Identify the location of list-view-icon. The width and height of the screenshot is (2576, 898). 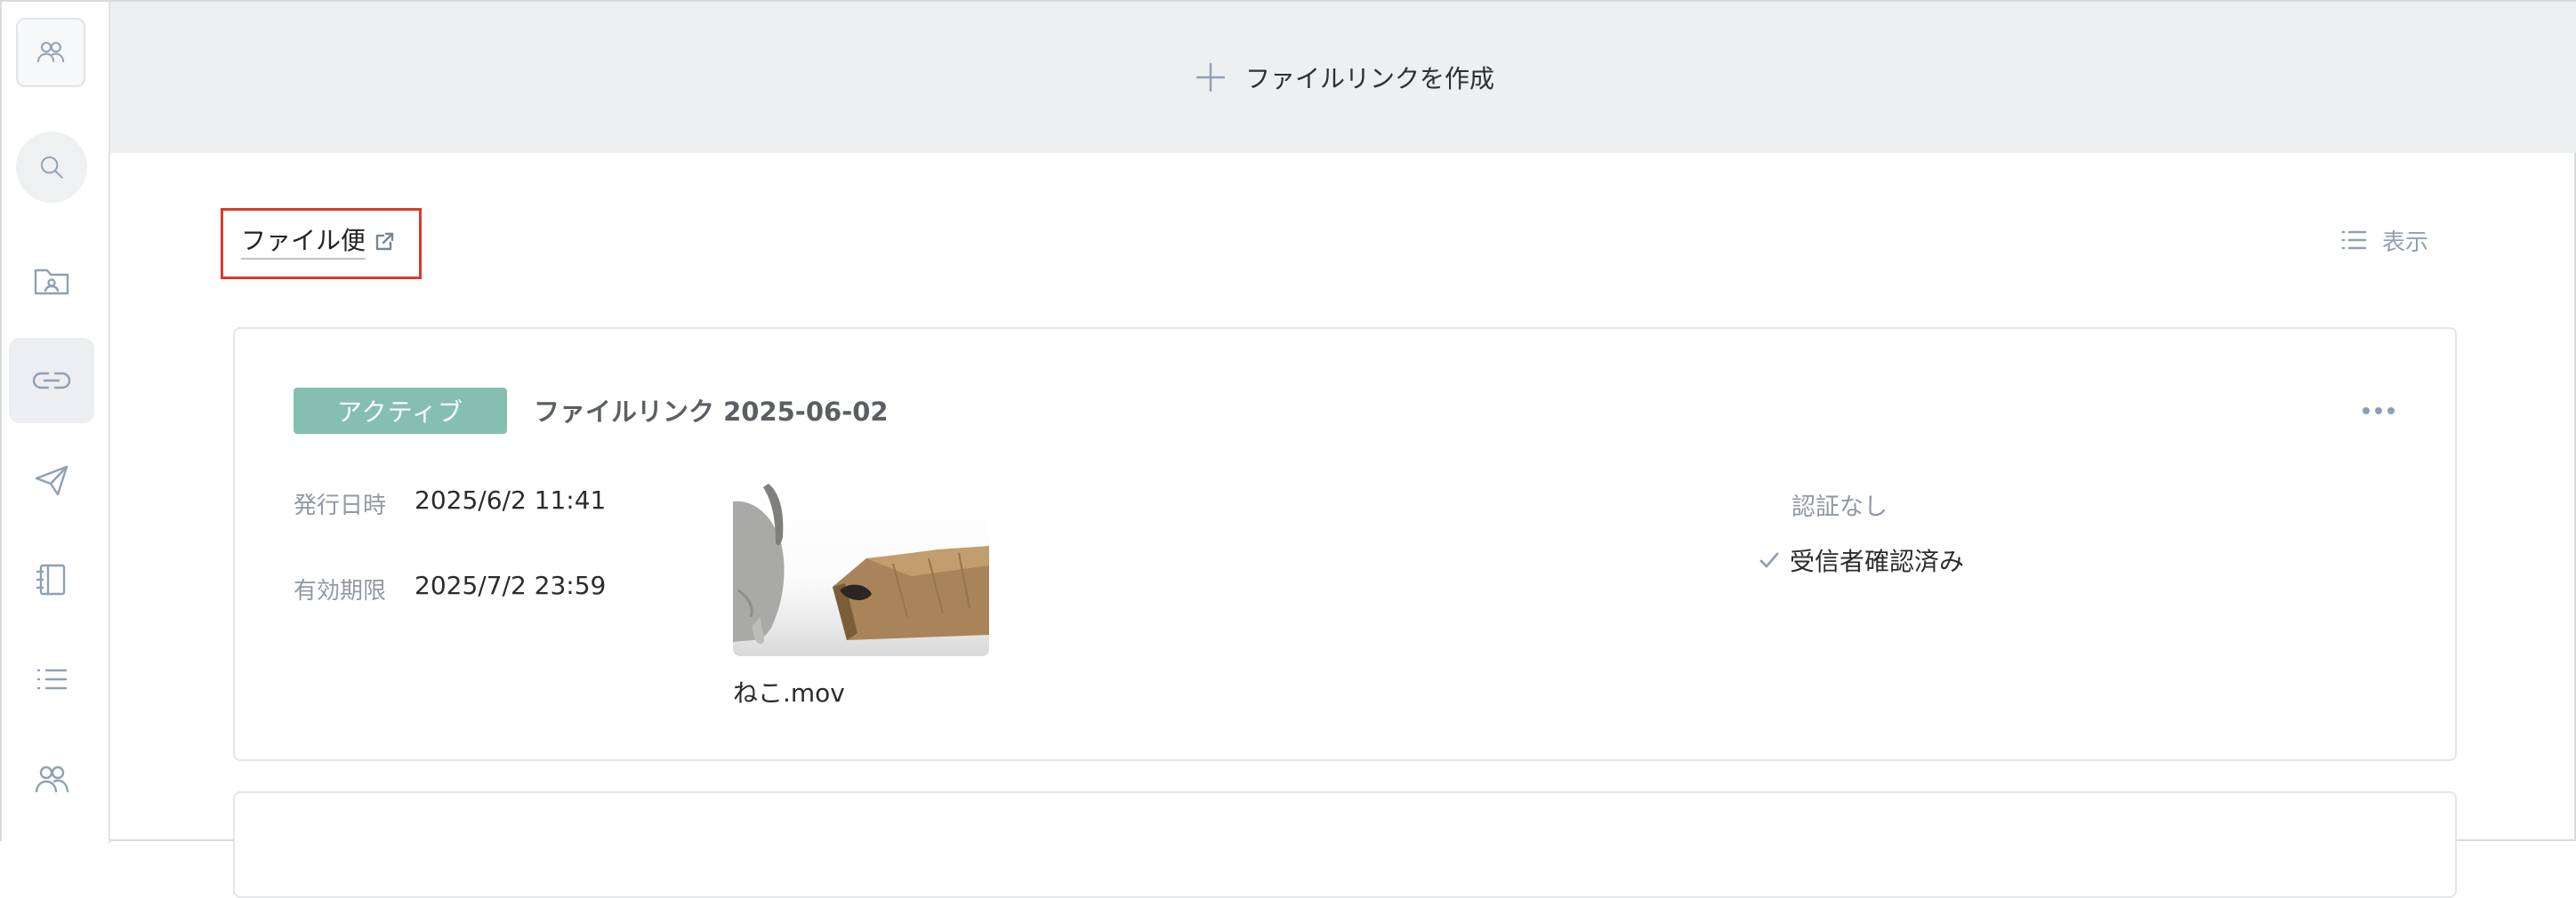
(2354, 240).